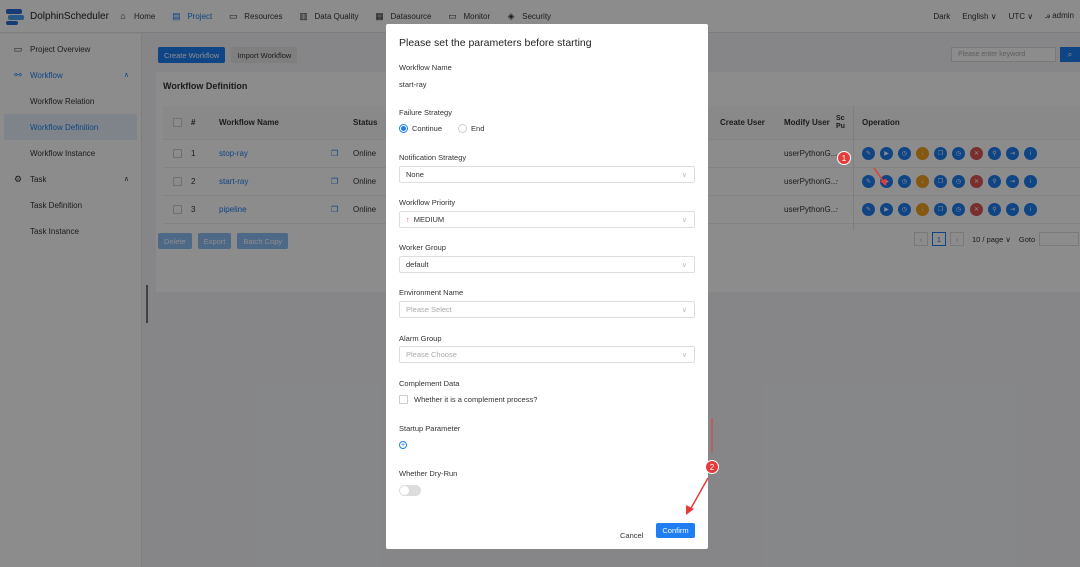 The image size is (1080, 567). What do you see at coordinates (403, 445) in the screenshot?
I see `add-parameter-icon: +` at bounding box center [403, 445].